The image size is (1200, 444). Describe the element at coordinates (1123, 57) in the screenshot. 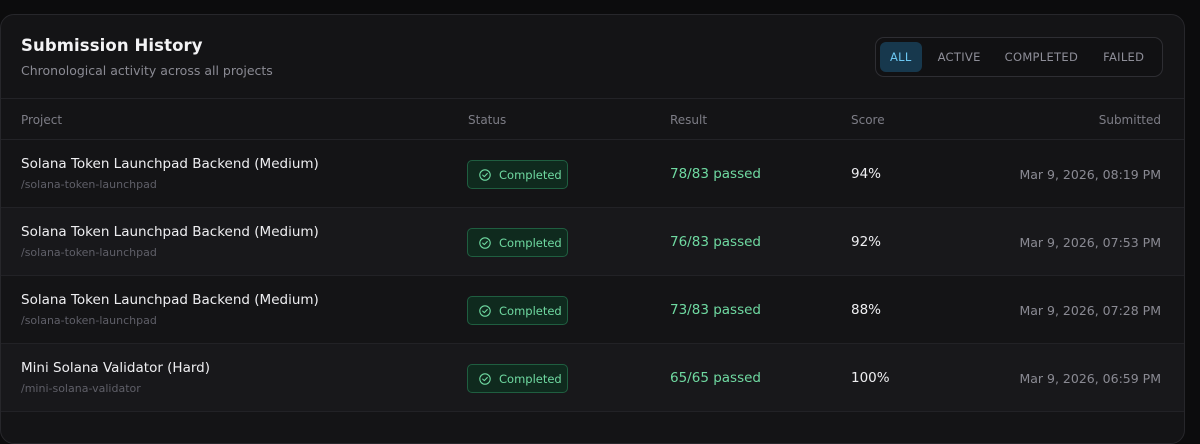

I see `filter-failed-button: FAILED` at that location.